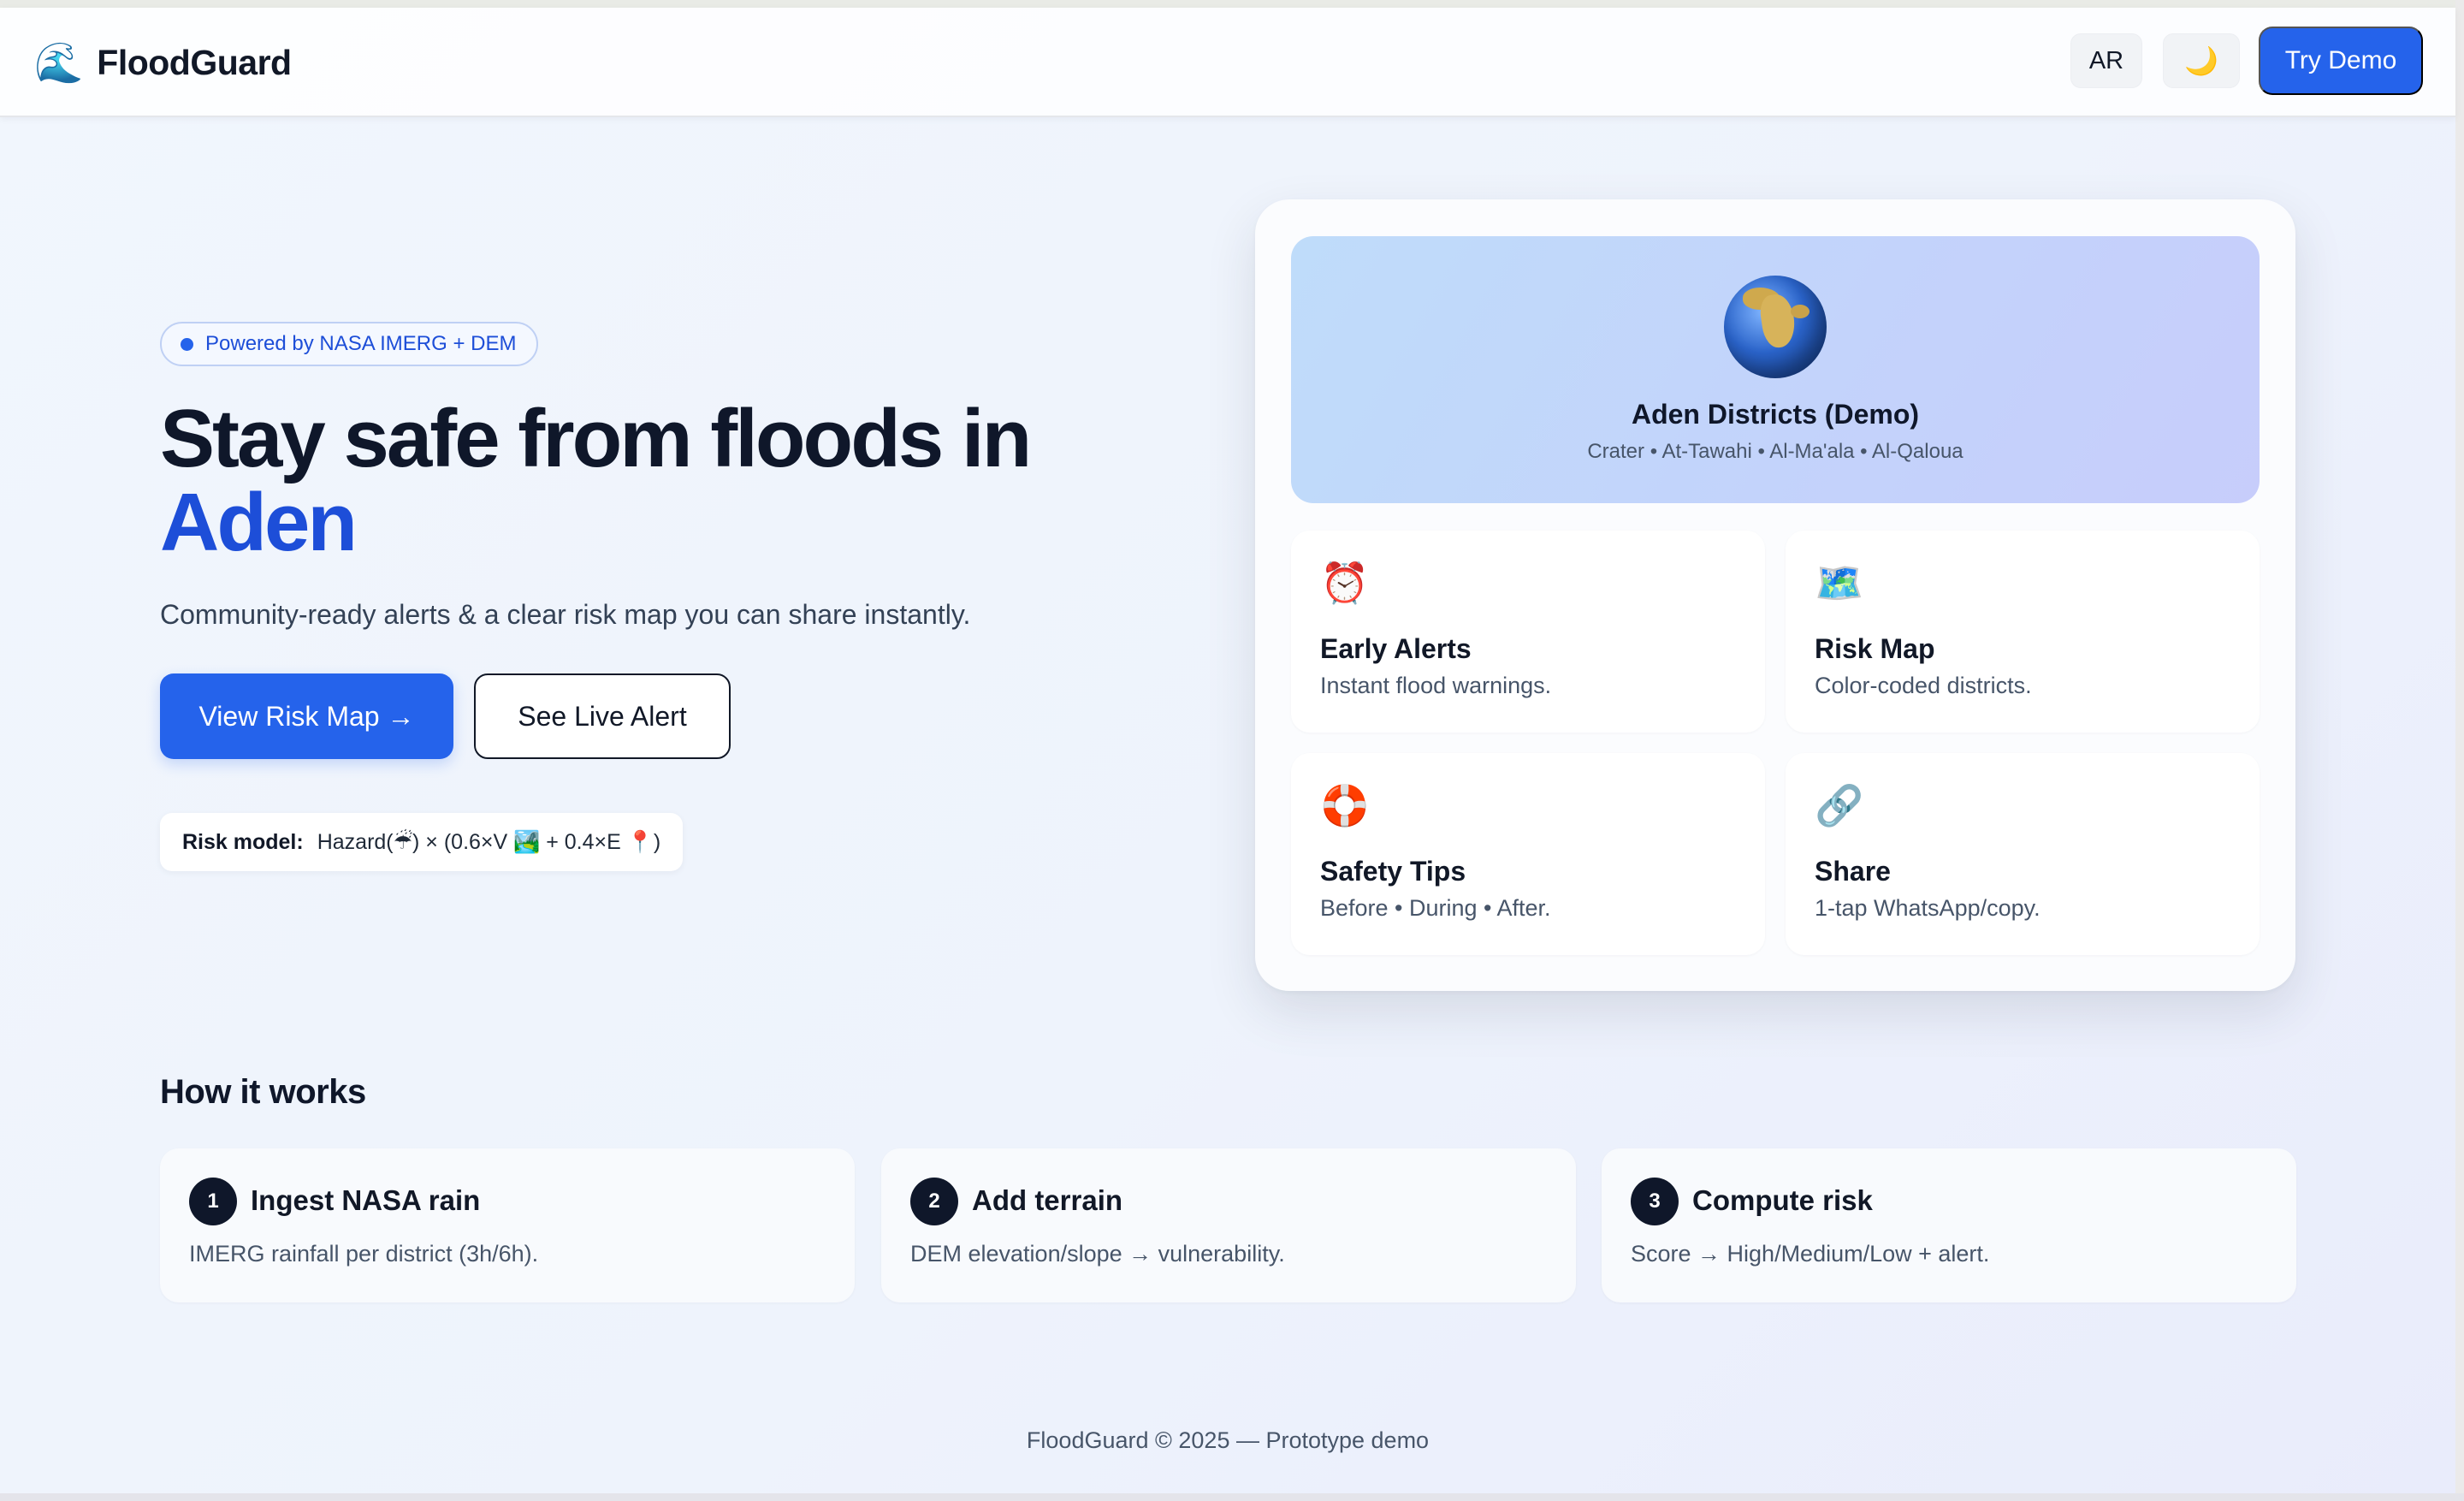  Describe the element at coordinates (259, 522) in the screenshot. I see `hero-title-accent: Aden` at that location.